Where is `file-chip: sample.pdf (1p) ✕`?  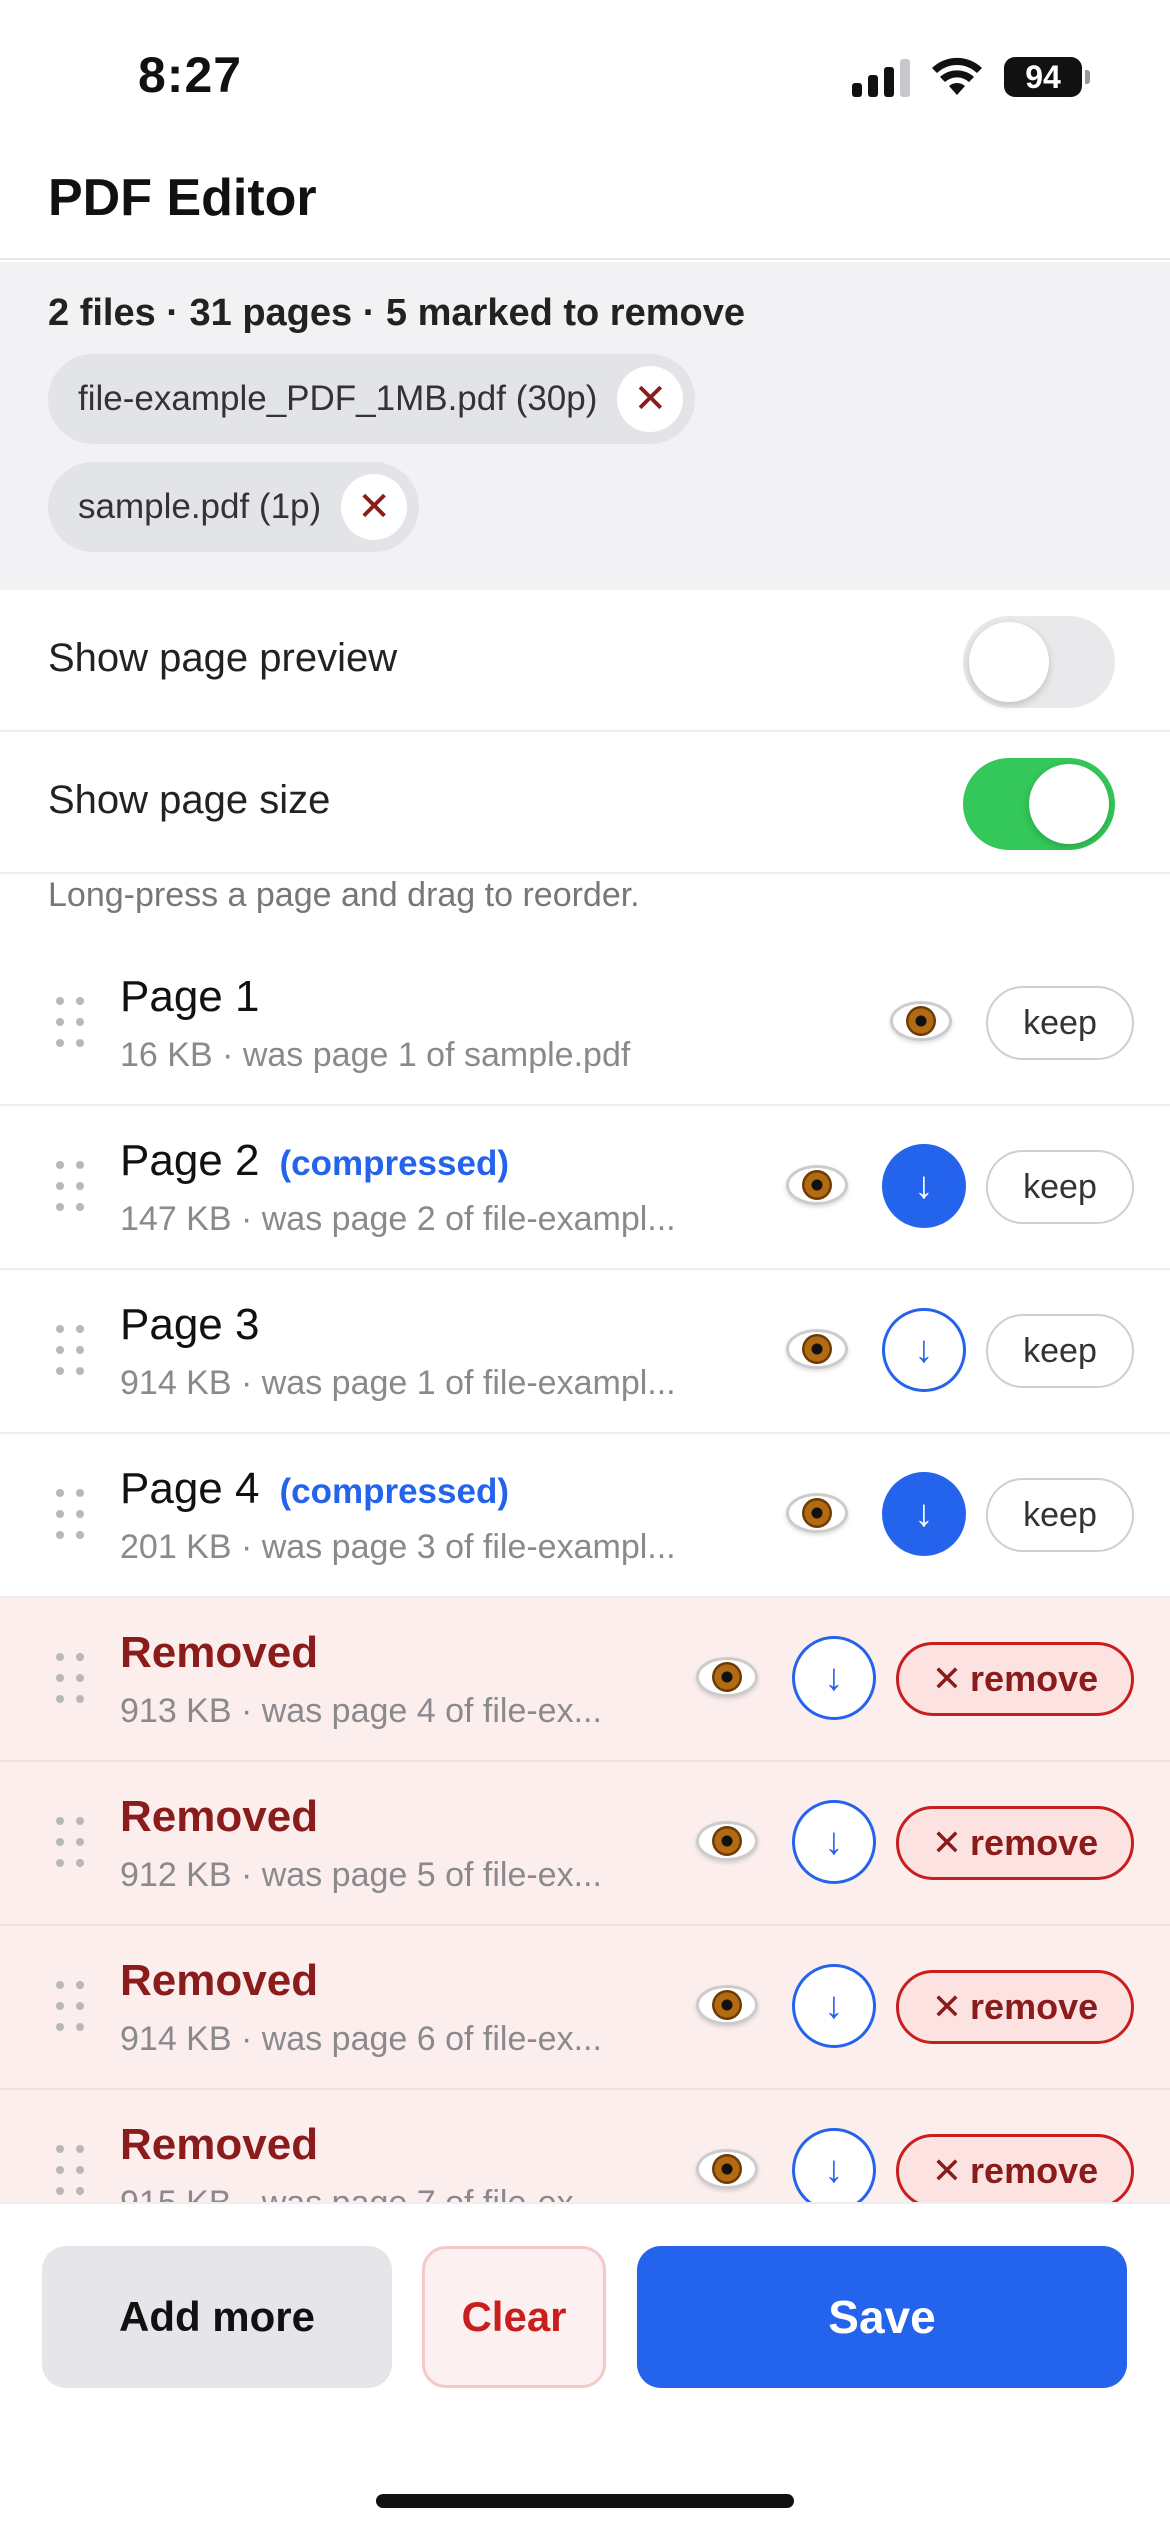
file-chip: sample.pdf (1p) ✕ is located at coordinates (234, 507).